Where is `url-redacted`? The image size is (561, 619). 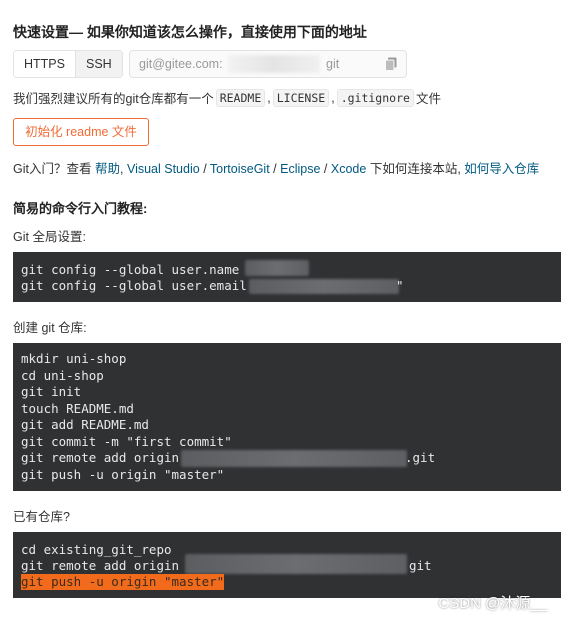 url-redacted is located at coordinates (274, 64).